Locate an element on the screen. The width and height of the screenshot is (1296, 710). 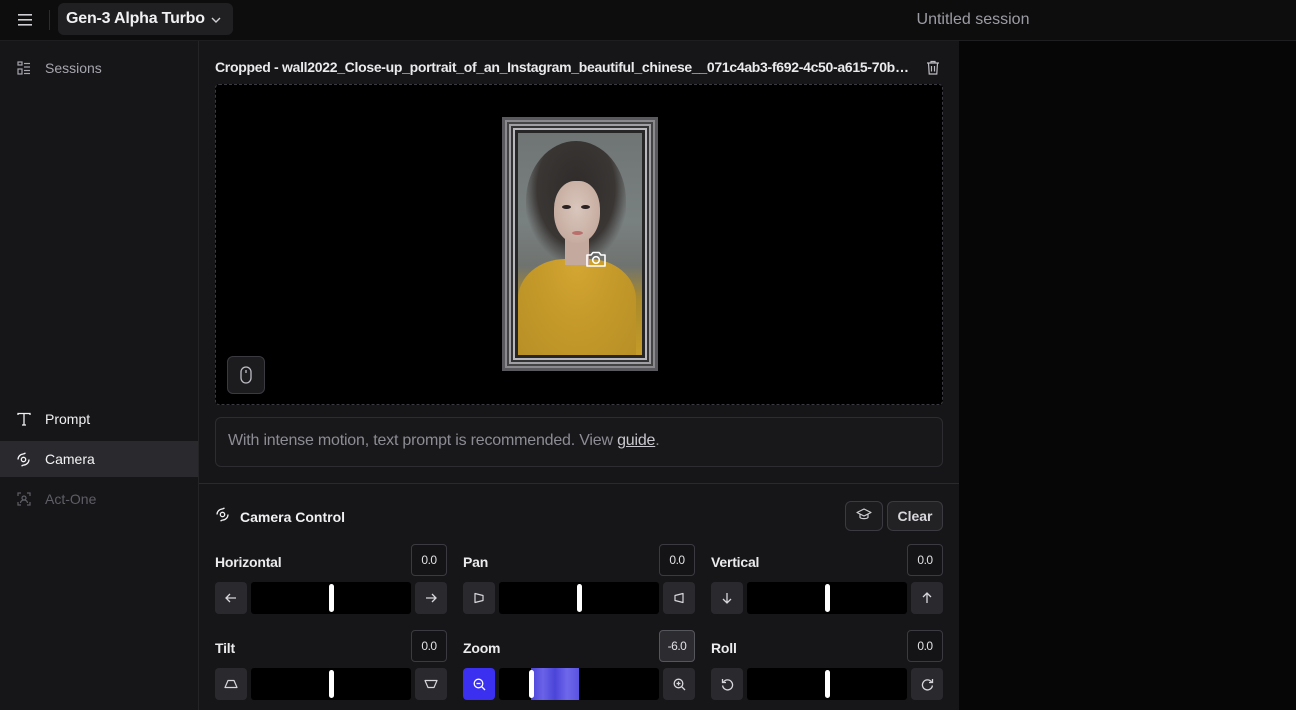
learn-button is located at coordinates (864, 516).